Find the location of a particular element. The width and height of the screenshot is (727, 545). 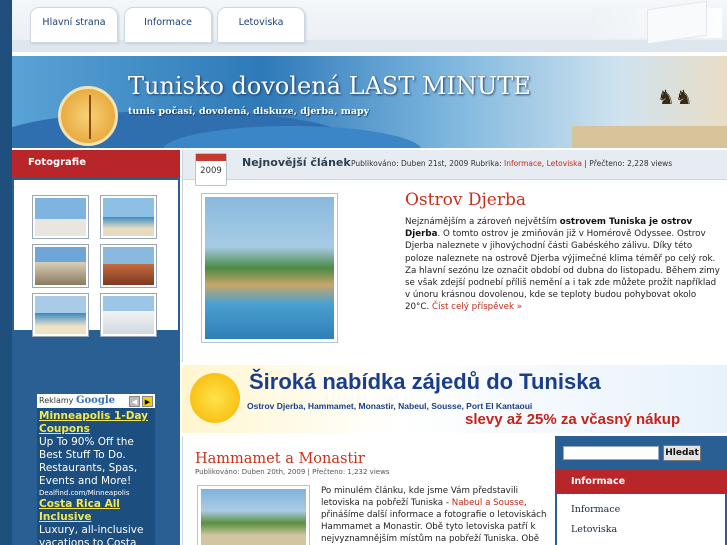

ad-prev-arrow-icon: ◀ is located at coordinates (134, 401).